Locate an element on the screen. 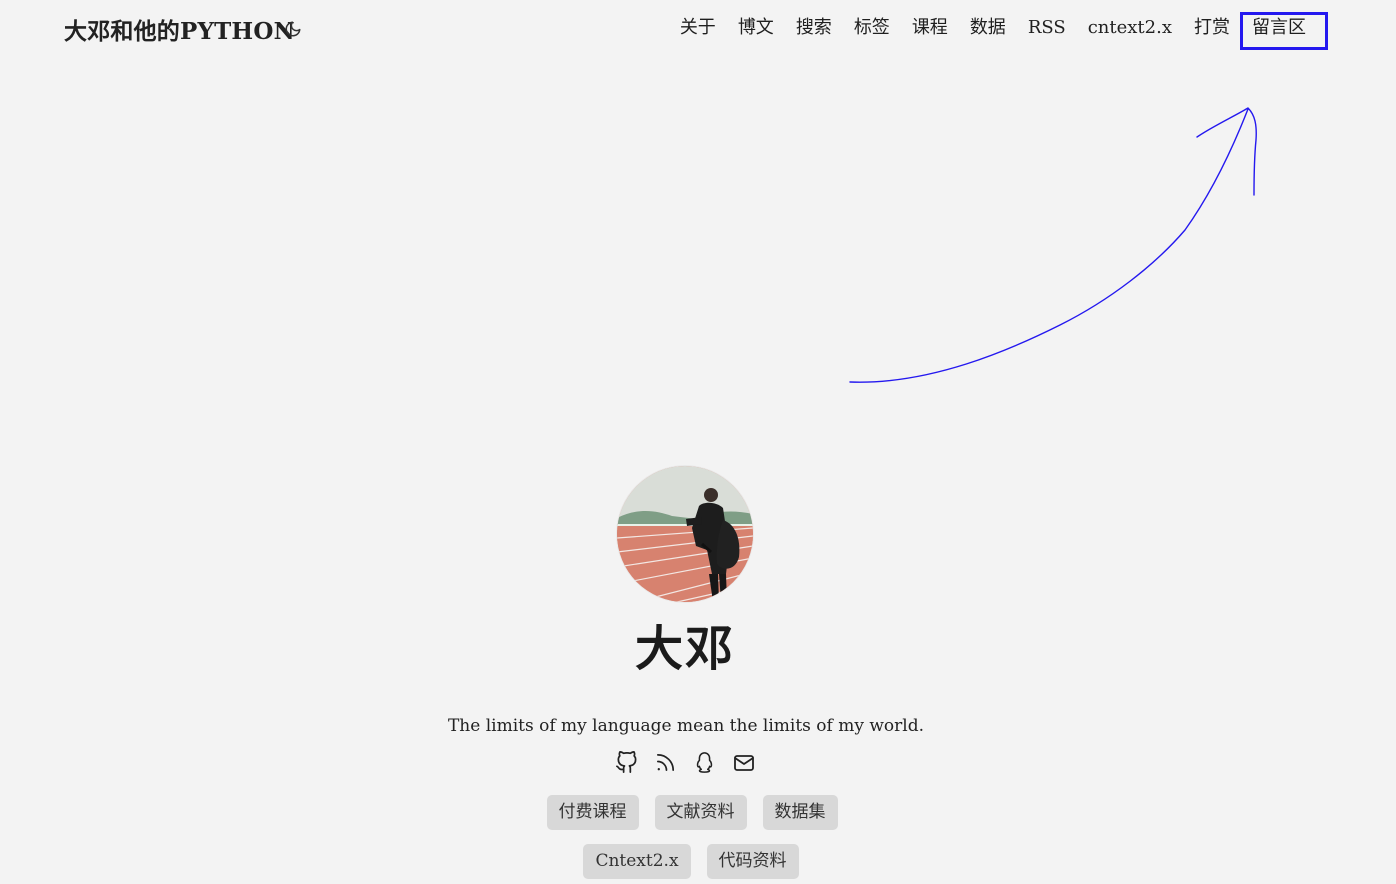 The height and width of the screenshot is (884, 1396). qq-icon is located at coordinates (704, 762).